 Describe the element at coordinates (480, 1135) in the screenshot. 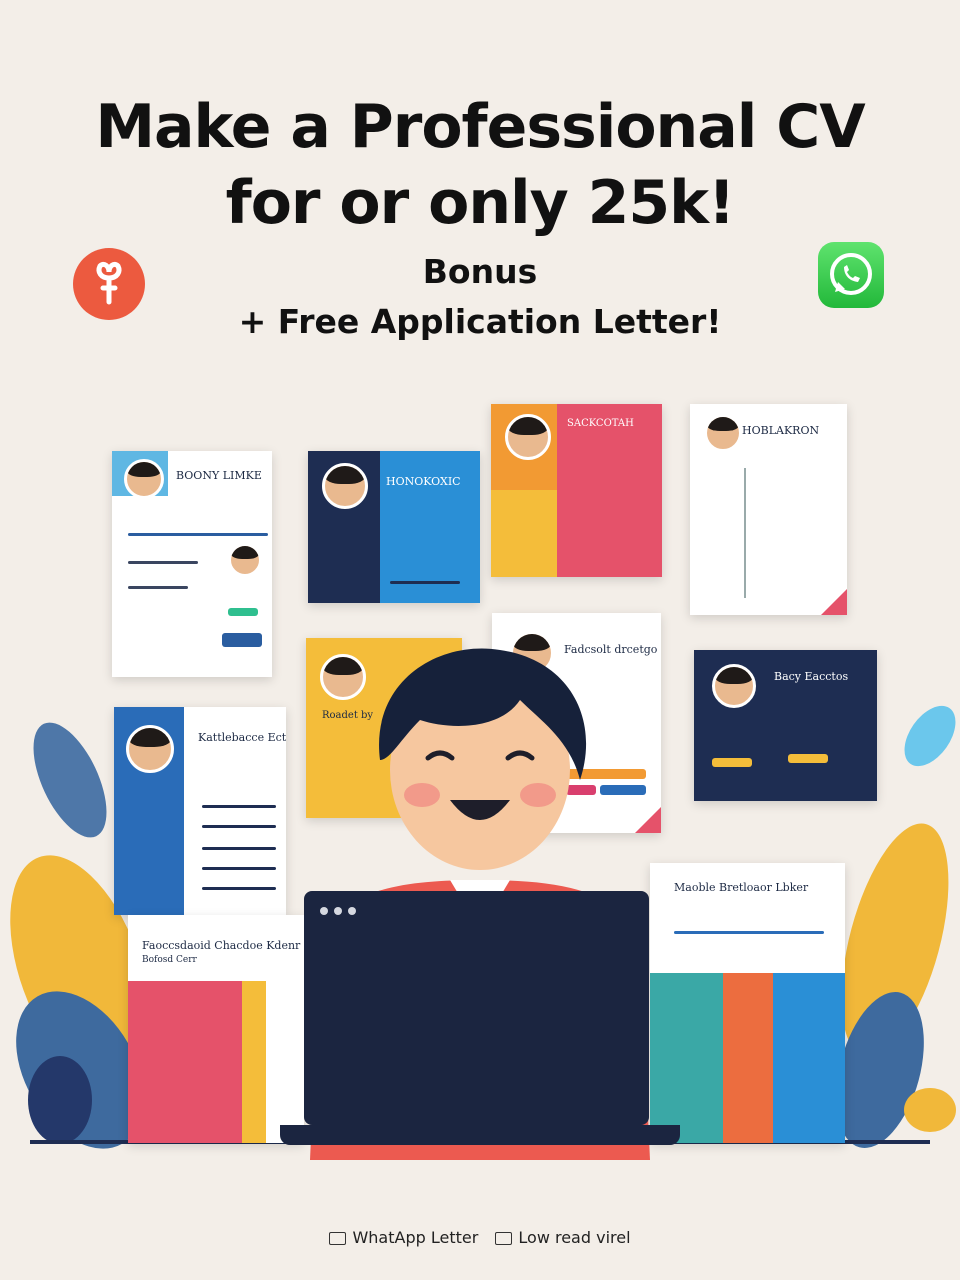

I see `laptop-base` at that location.